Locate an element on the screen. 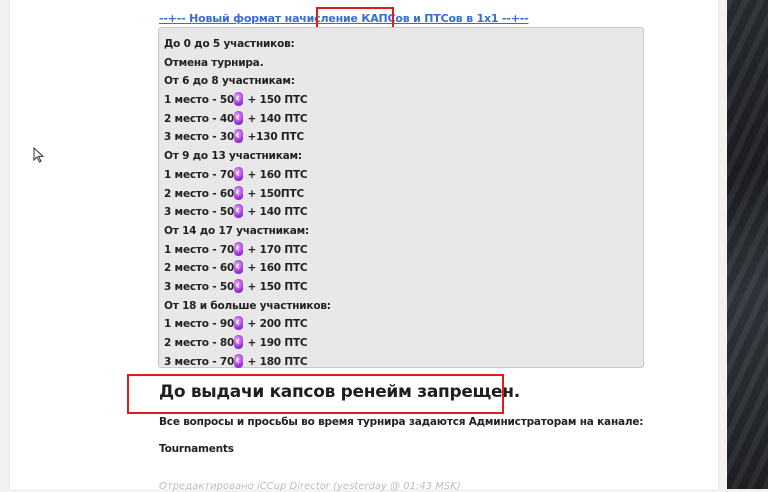  place-label: 3 место - 70 is located at coordinates (199, 361).